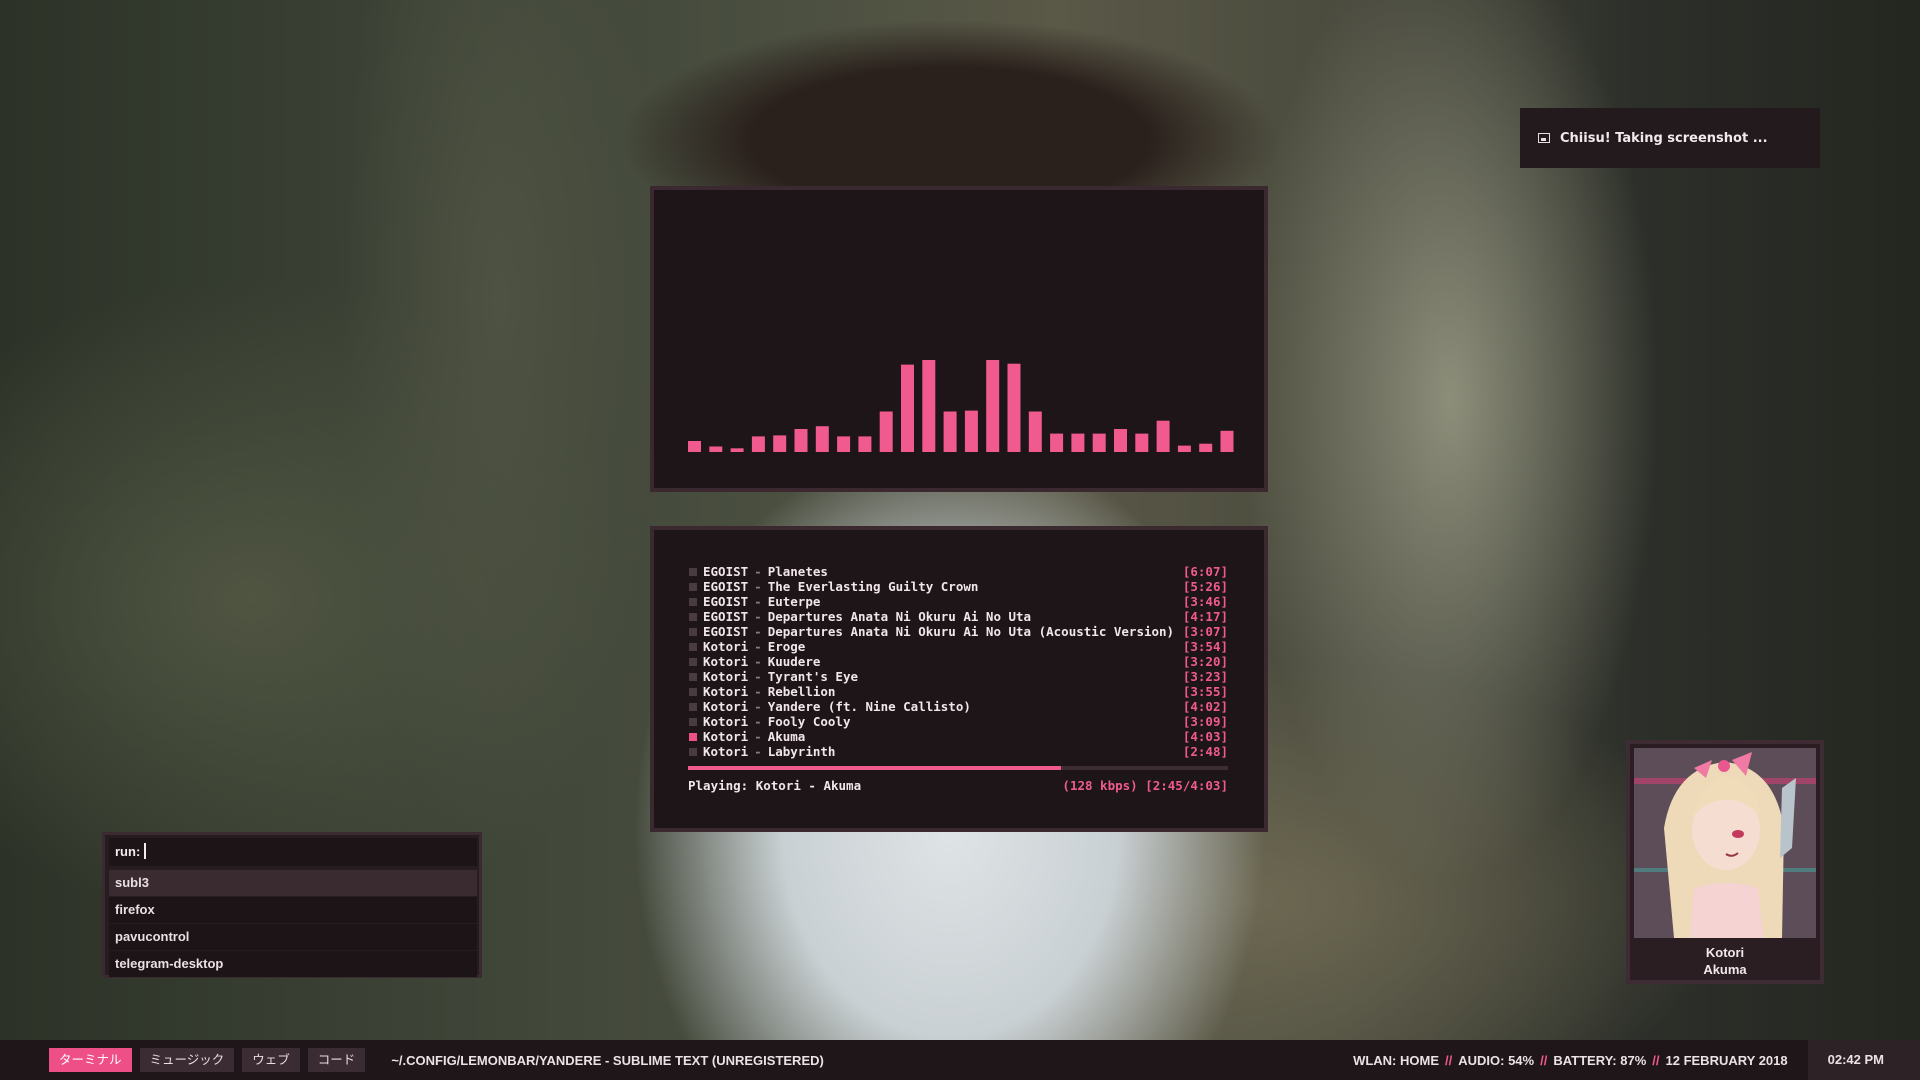 Image resolution: width=1920 pixels, height=1080 pixels. Describe the element at coordinates (1205, 616) in the screenshot. I see `track-duration: [4:17]` at that location.